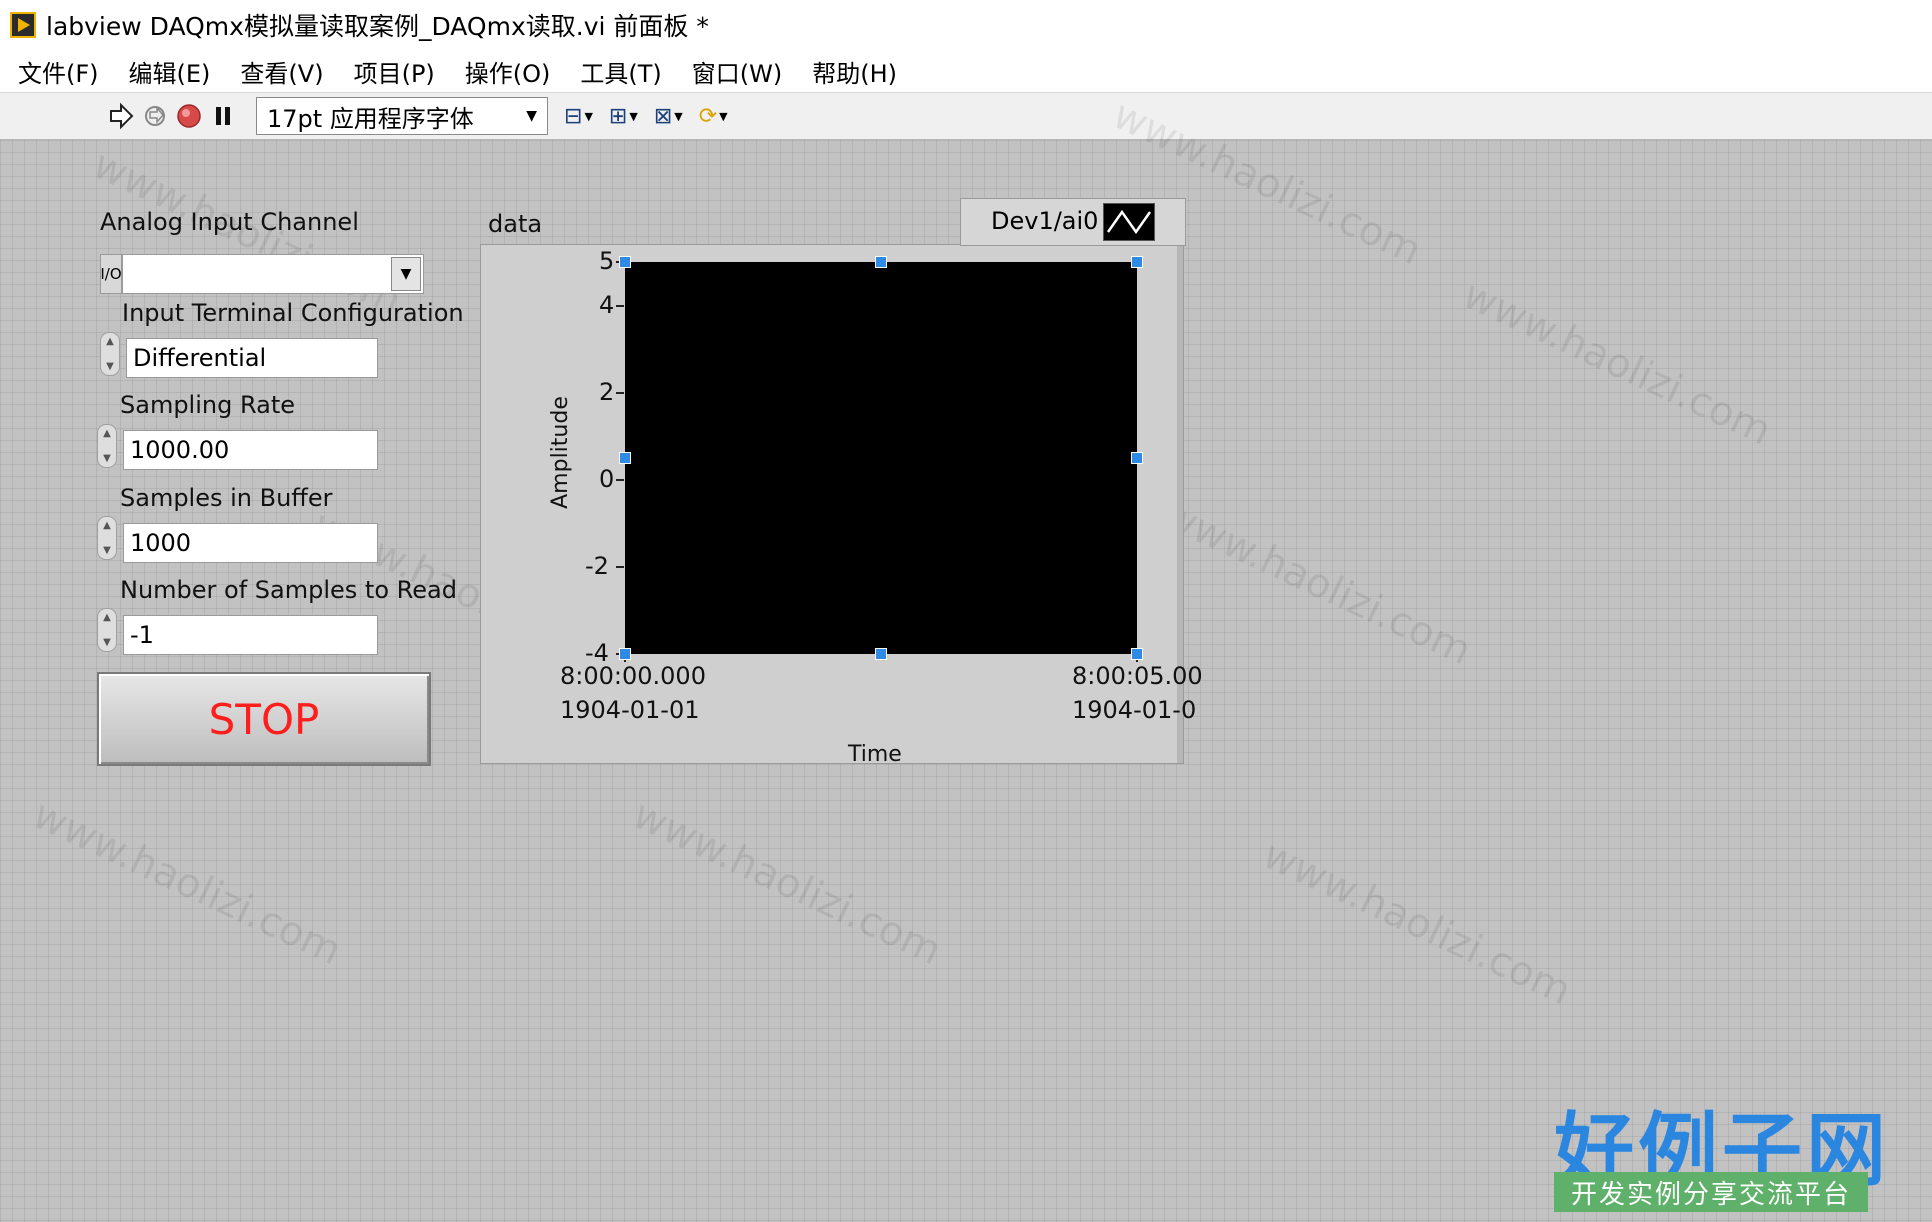 The image size is (1932, 1222). I want to click on font-select: 17pt 应用程序字体 ▼, so click(402, 116).